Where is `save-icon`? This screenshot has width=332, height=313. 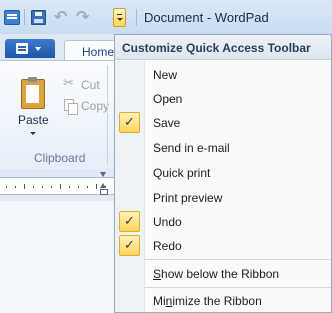
save-icon is located at coordinates (39, 17).